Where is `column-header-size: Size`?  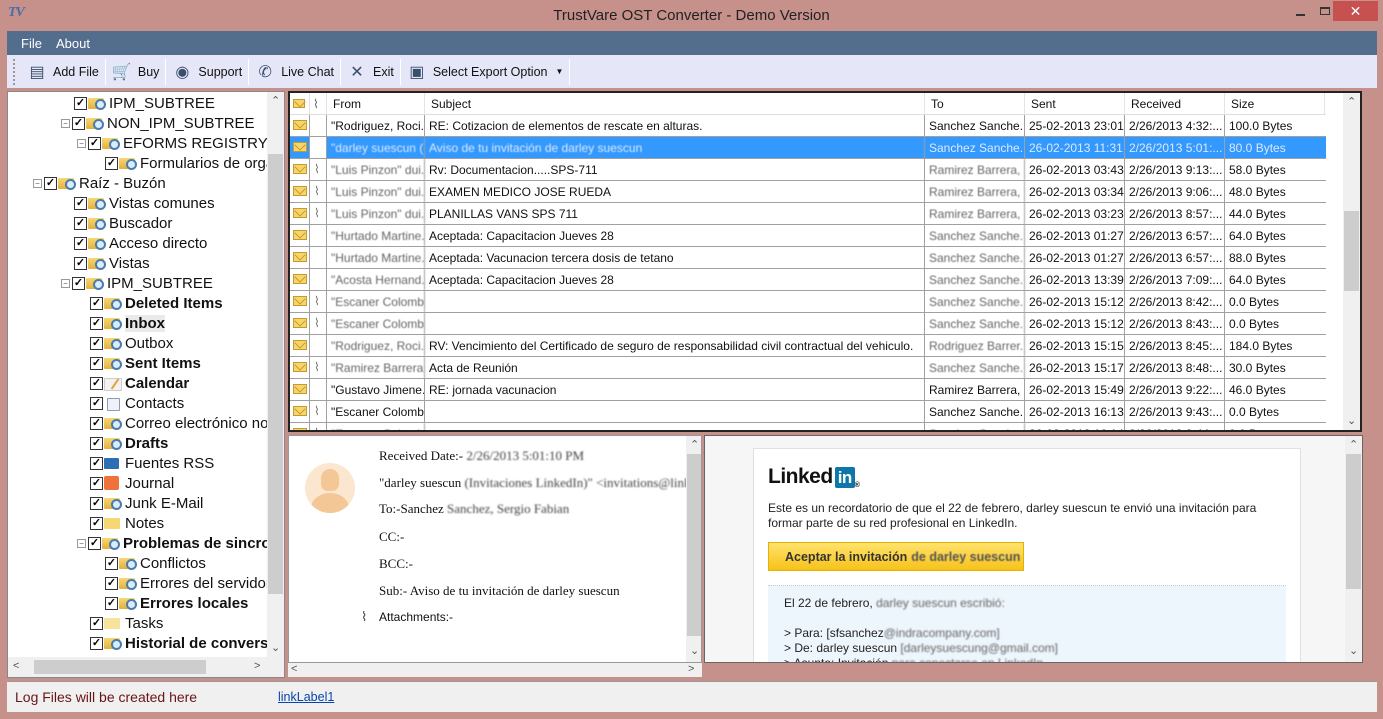
column-header-size: Size is located at coordinates (1275, 104).